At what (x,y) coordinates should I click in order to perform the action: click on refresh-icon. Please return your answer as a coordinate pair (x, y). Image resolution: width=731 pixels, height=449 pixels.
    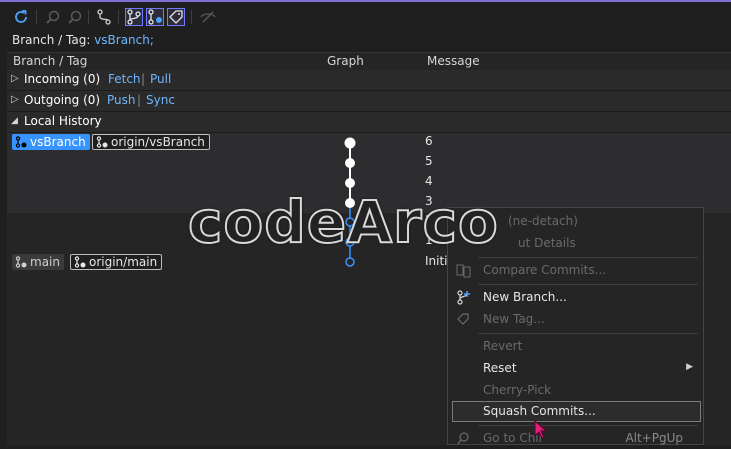
    Looking at the image, I should click on (21, 17).